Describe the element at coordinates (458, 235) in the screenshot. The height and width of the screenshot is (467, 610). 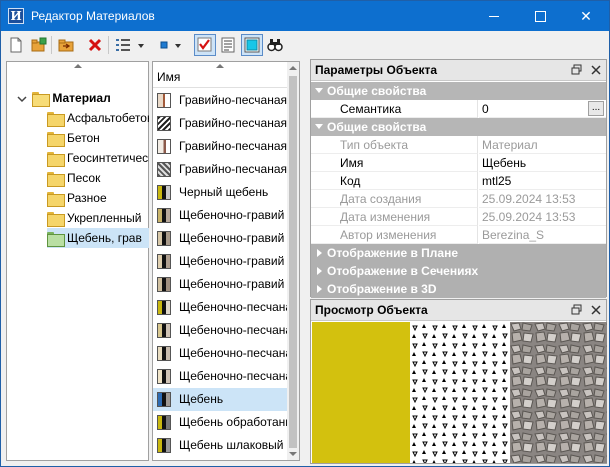
I see `property-row-author: Автор изменения Berezina_S` at that location.